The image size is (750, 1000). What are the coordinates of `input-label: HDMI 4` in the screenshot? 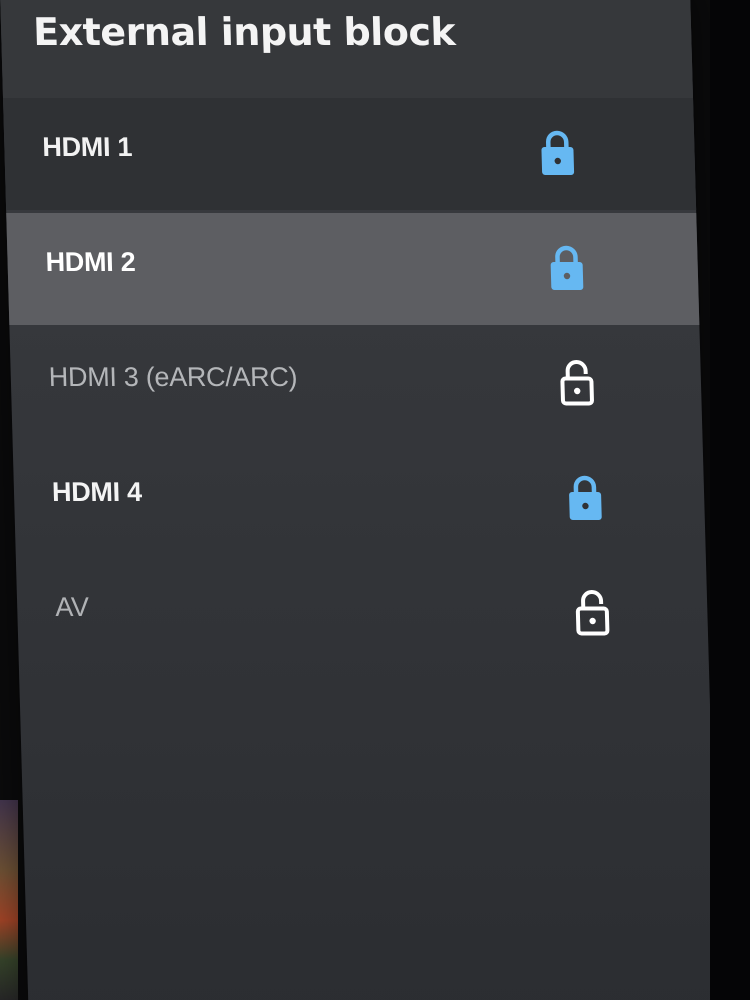 It's located at (97, 492).